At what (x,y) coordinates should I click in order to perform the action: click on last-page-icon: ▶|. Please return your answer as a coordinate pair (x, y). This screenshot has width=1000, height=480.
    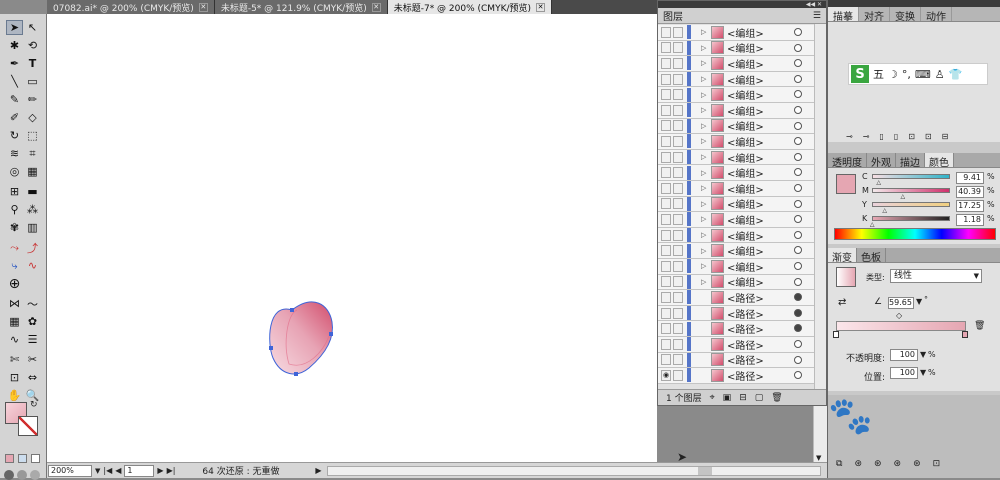
    Looking at the image, I should click on (171, 470).